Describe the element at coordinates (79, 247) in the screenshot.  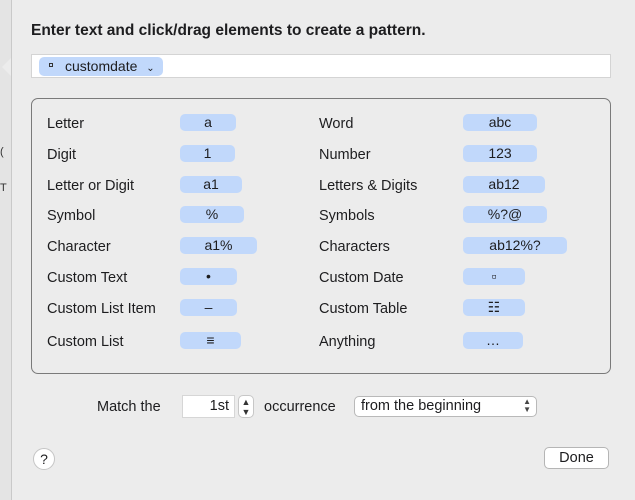
I see `palette-label-character: Character` at that location.